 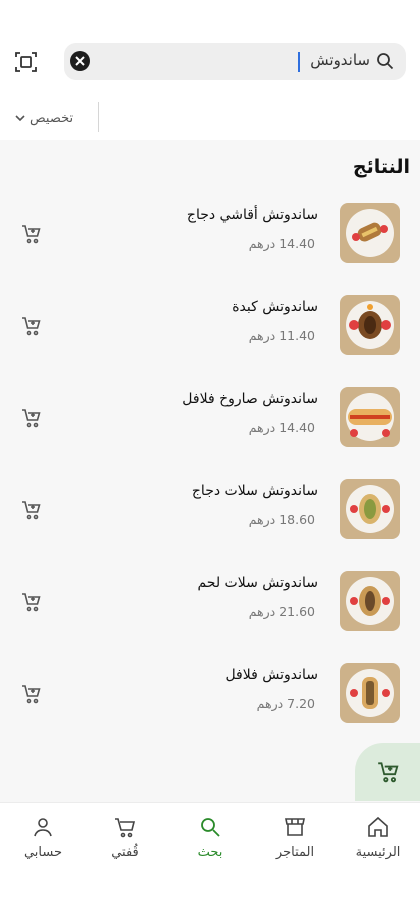 I want to click on filter-row: تخصيص, so click(x=210, y=118).